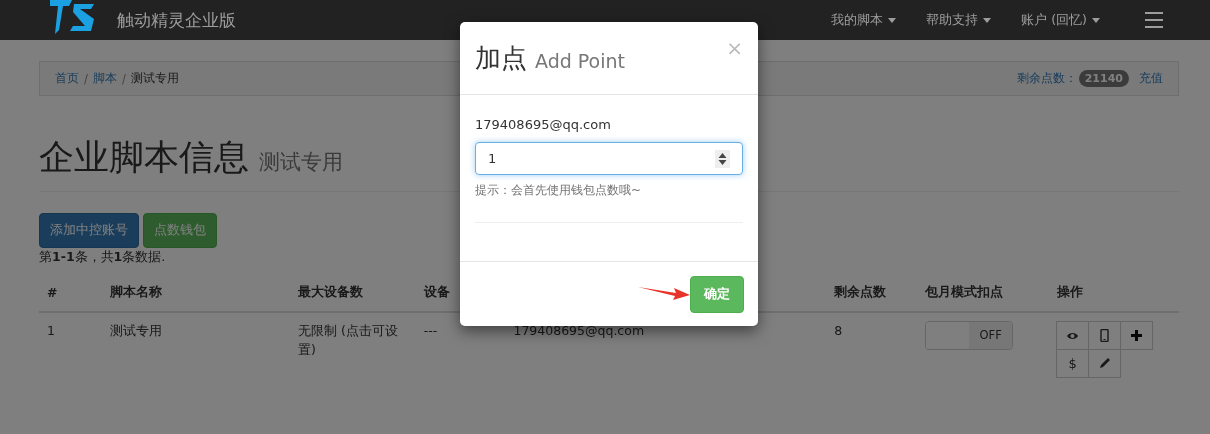  What do you see at coordinates (104, 78) in the screenshot?
I see `breadcrumb-link: 脚本` at bounding box center [104, 78].